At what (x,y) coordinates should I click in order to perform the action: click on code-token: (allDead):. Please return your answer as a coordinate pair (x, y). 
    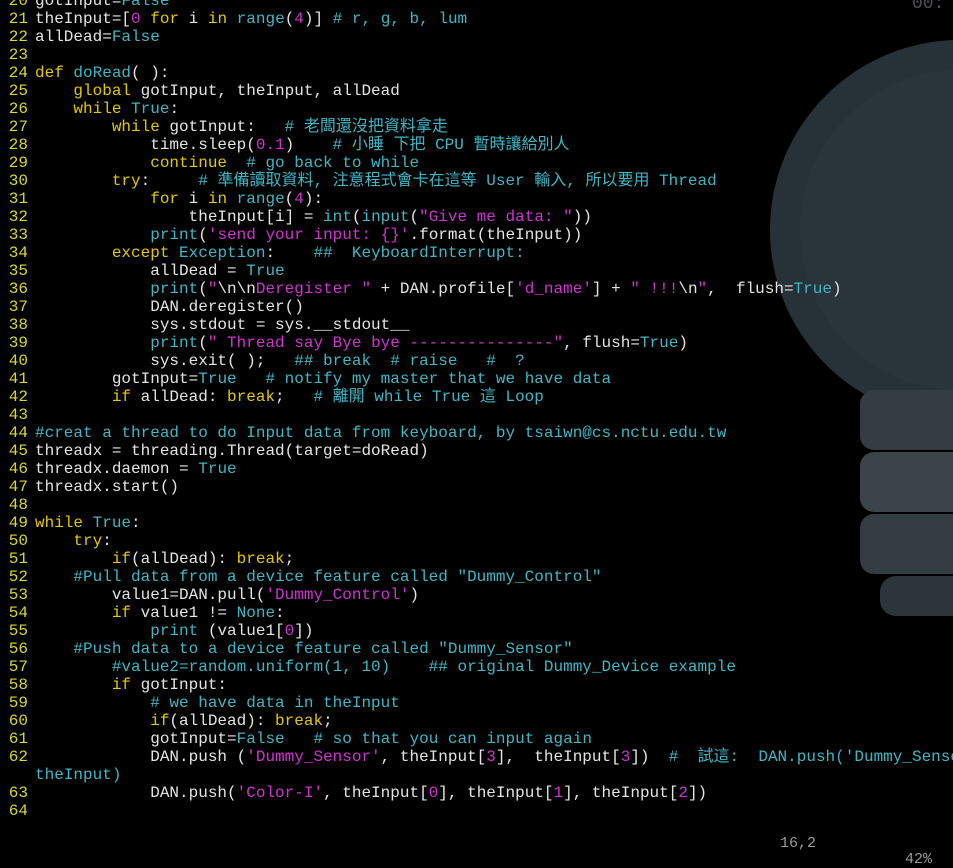
    Looking at the image, I should click on (222, 721).